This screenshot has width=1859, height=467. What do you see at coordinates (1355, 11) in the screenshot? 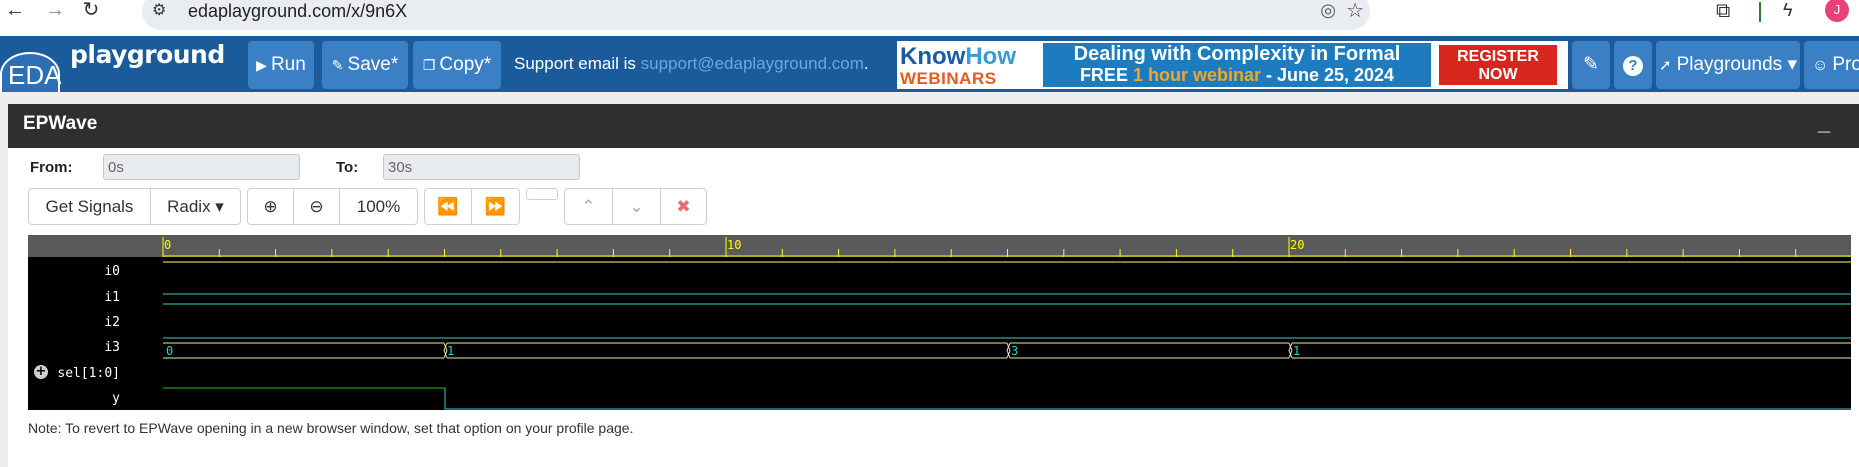
I see `bookmark-star-icon: ☆` at bounding box center [1355, 11].